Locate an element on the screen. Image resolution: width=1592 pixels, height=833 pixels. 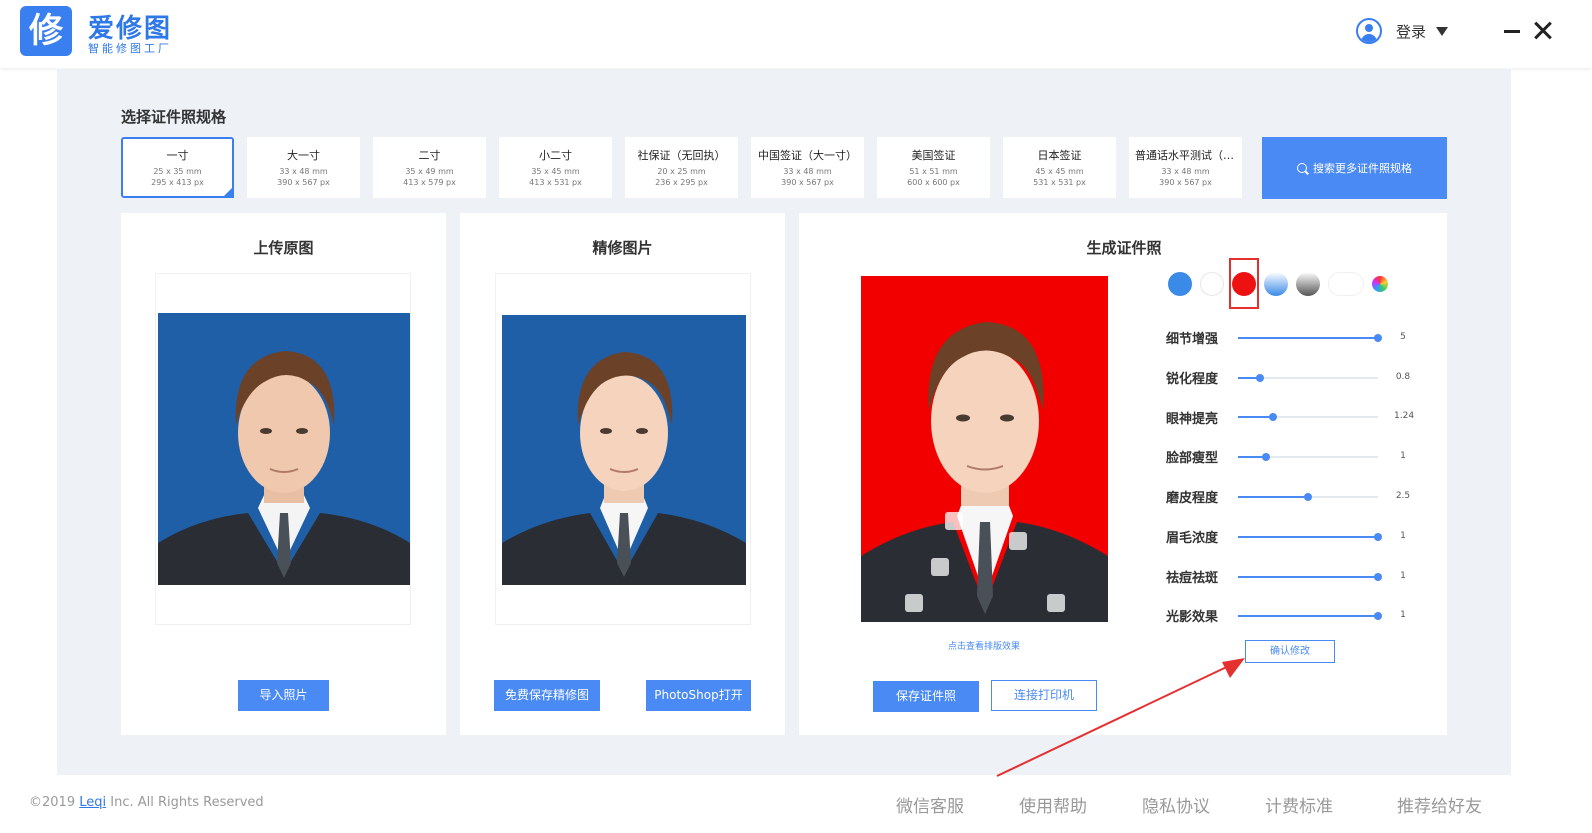
caret-down-icon is located at coordinates (1442, 31).